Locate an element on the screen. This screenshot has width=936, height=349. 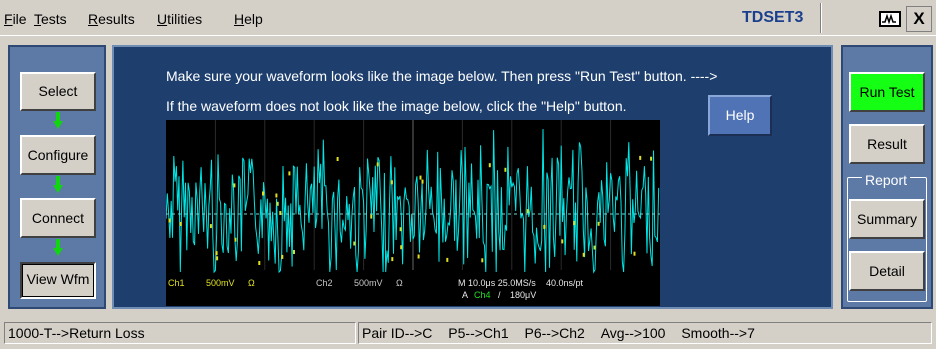
ch2-scale: 500mV is located at coordinates (368, 283).